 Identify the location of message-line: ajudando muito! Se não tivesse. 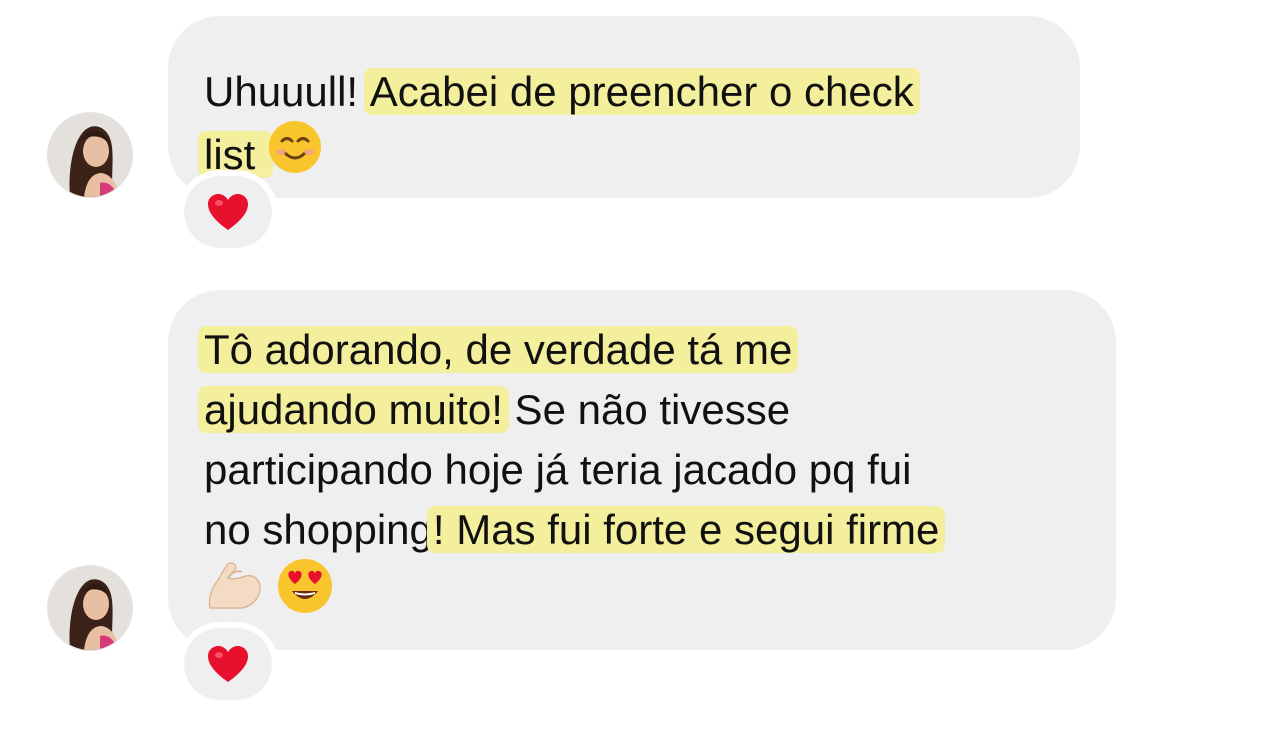
(568, 410).